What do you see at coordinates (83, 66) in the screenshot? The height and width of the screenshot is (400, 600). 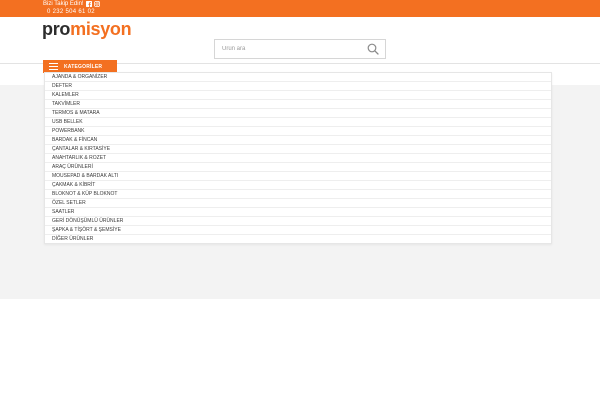 I see `categories-label: KATEGORİLER` at bounding box center [83, 66].